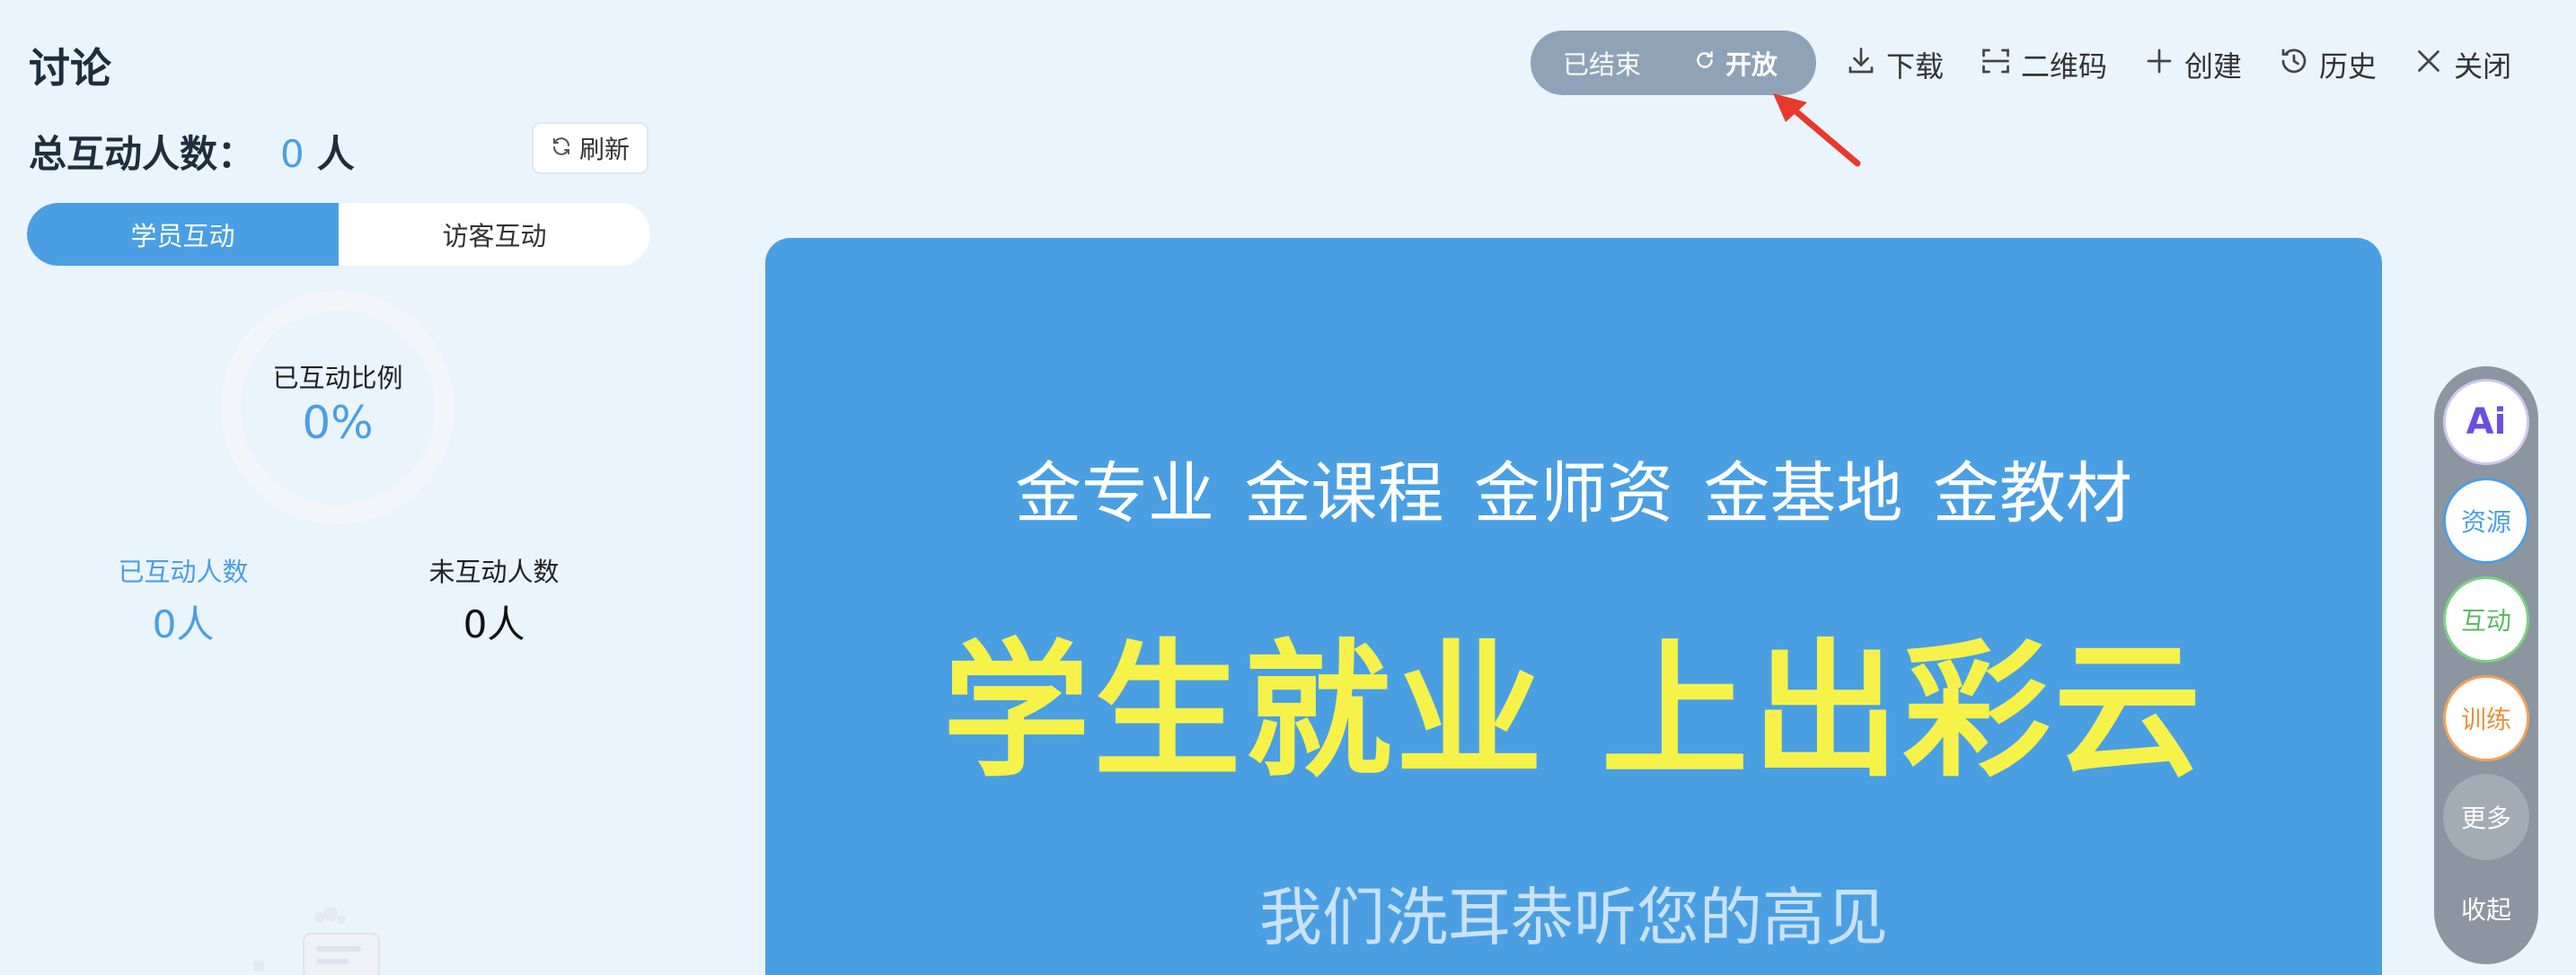 The height and width of the screenshot is (975, 2576). What do you see at coordinates (183, 572) in the screenshot?
I see `interacted-count-label: 已互动人数` at bounding box center [183, 572].